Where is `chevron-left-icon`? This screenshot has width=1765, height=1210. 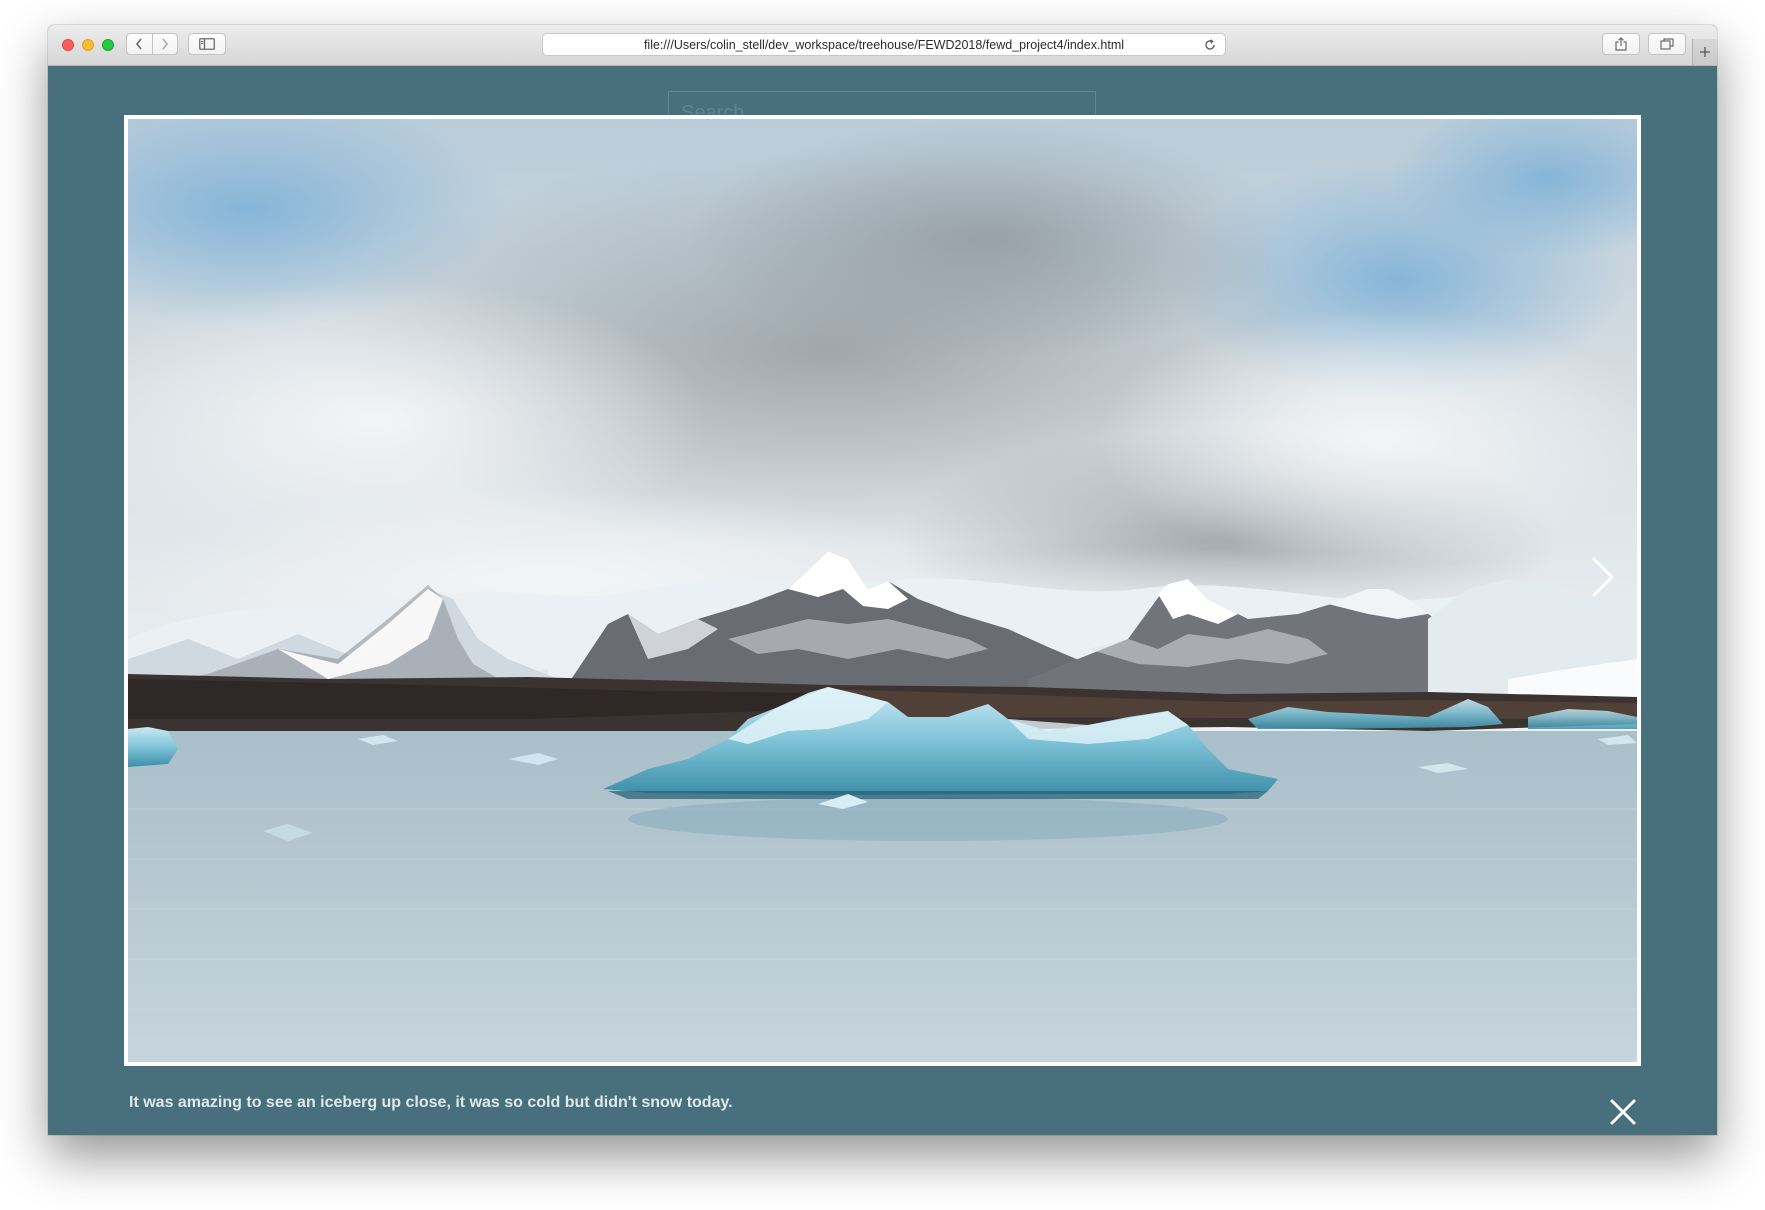 chevron-left-icon is located at coordinates (139, 44).